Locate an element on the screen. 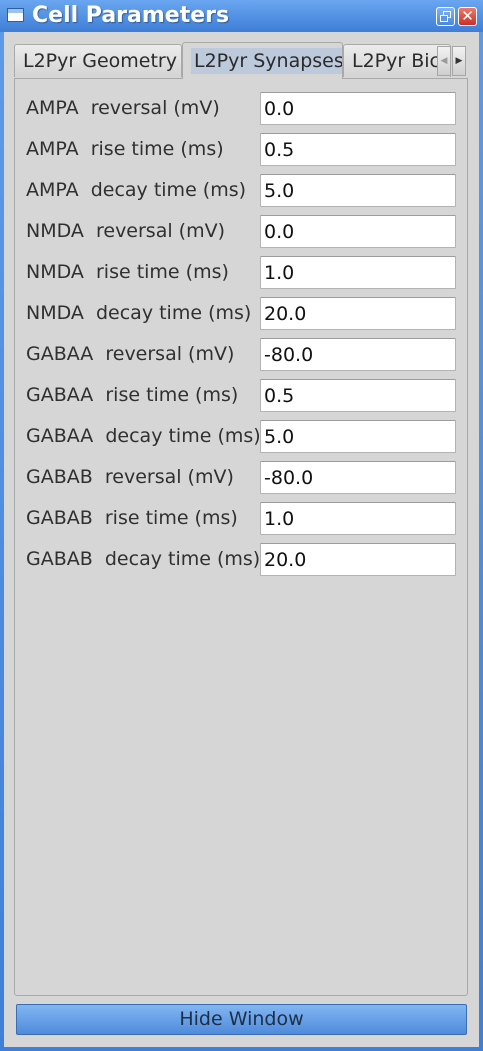 The height and width of the screenshot is (1051, 483). tab-label: L2Pyr Geometry is located at coordinates (100, 61).